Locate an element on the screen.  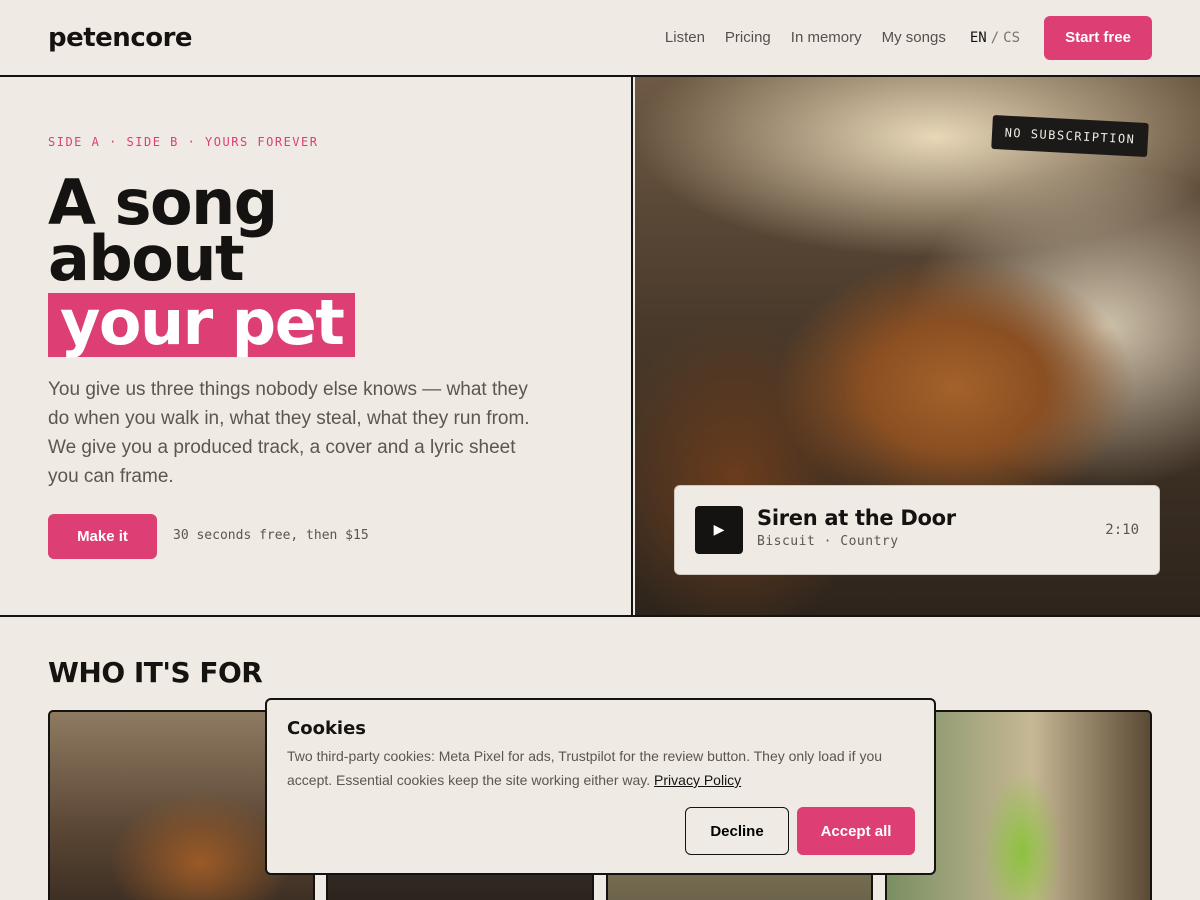
pricing-hint: 30 seconds free, then $15 is located at coordinates (271, 535).